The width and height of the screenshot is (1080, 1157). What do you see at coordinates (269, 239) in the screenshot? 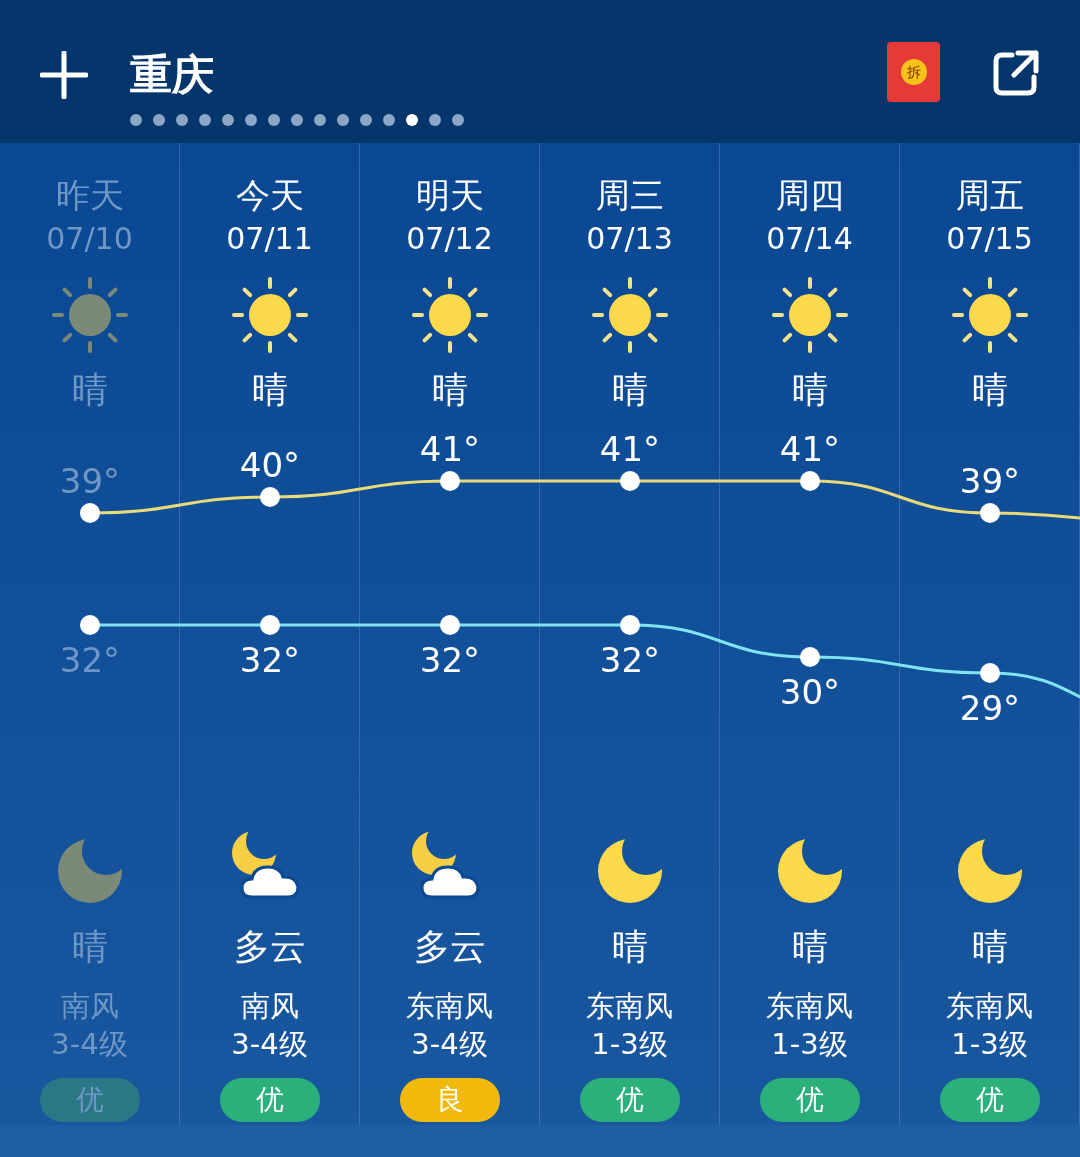
I see `date-label: 07/11` at bounding box center [269, 239].